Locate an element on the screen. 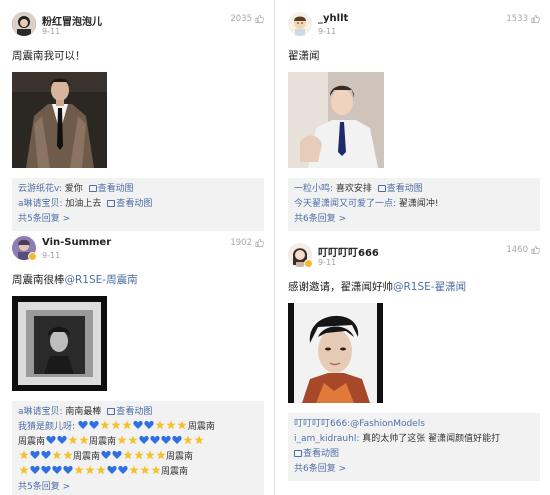 Image resolution: width=550 pixels, height=495 pixels. reply-item: 一粒小鸣: 喜欢安排 查看动图 is located at coordinates (414, 189).